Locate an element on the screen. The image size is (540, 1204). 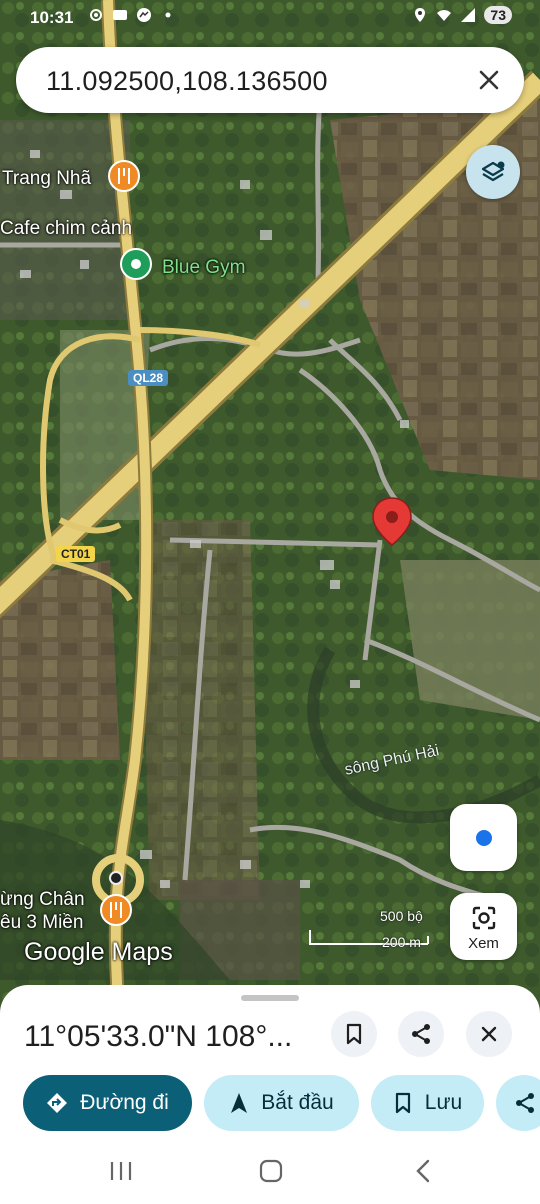
sheet-drag-handle is located at coordinates (270, 998).